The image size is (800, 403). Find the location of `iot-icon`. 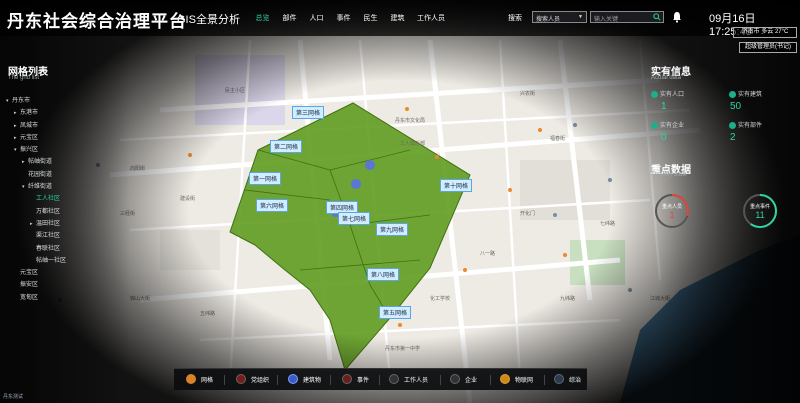

iot-icon is located at coordinates (505, 379).